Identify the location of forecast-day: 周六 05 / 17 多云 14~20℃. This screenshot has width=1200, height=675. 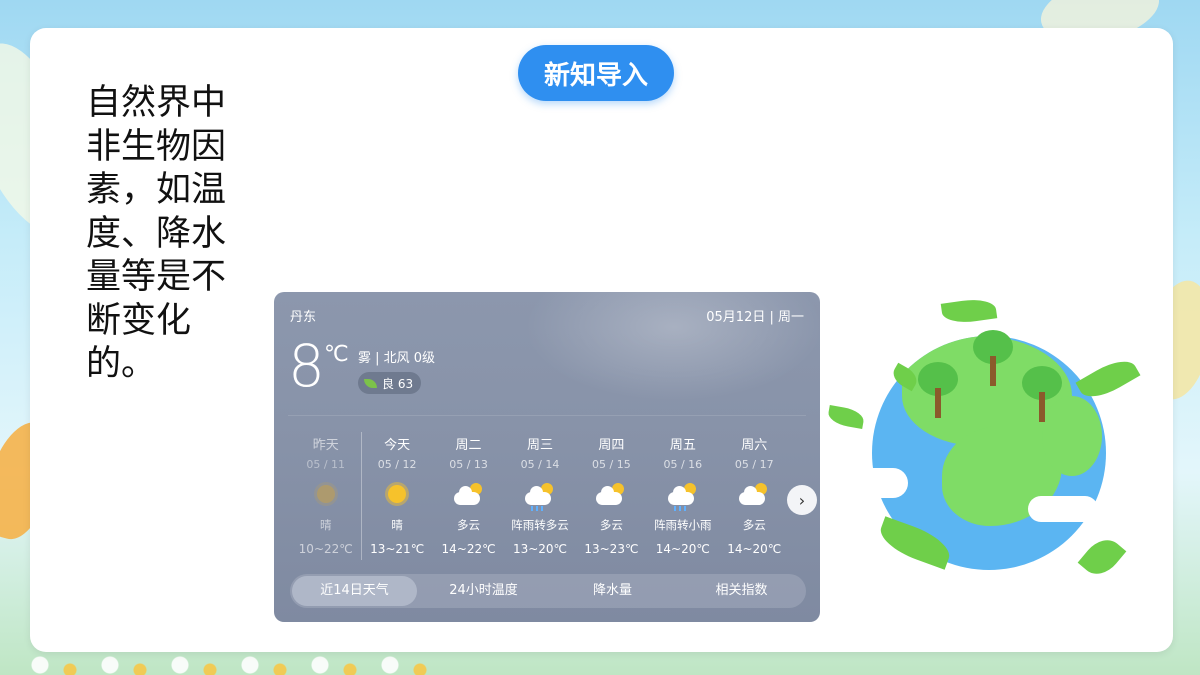
(754, 495).